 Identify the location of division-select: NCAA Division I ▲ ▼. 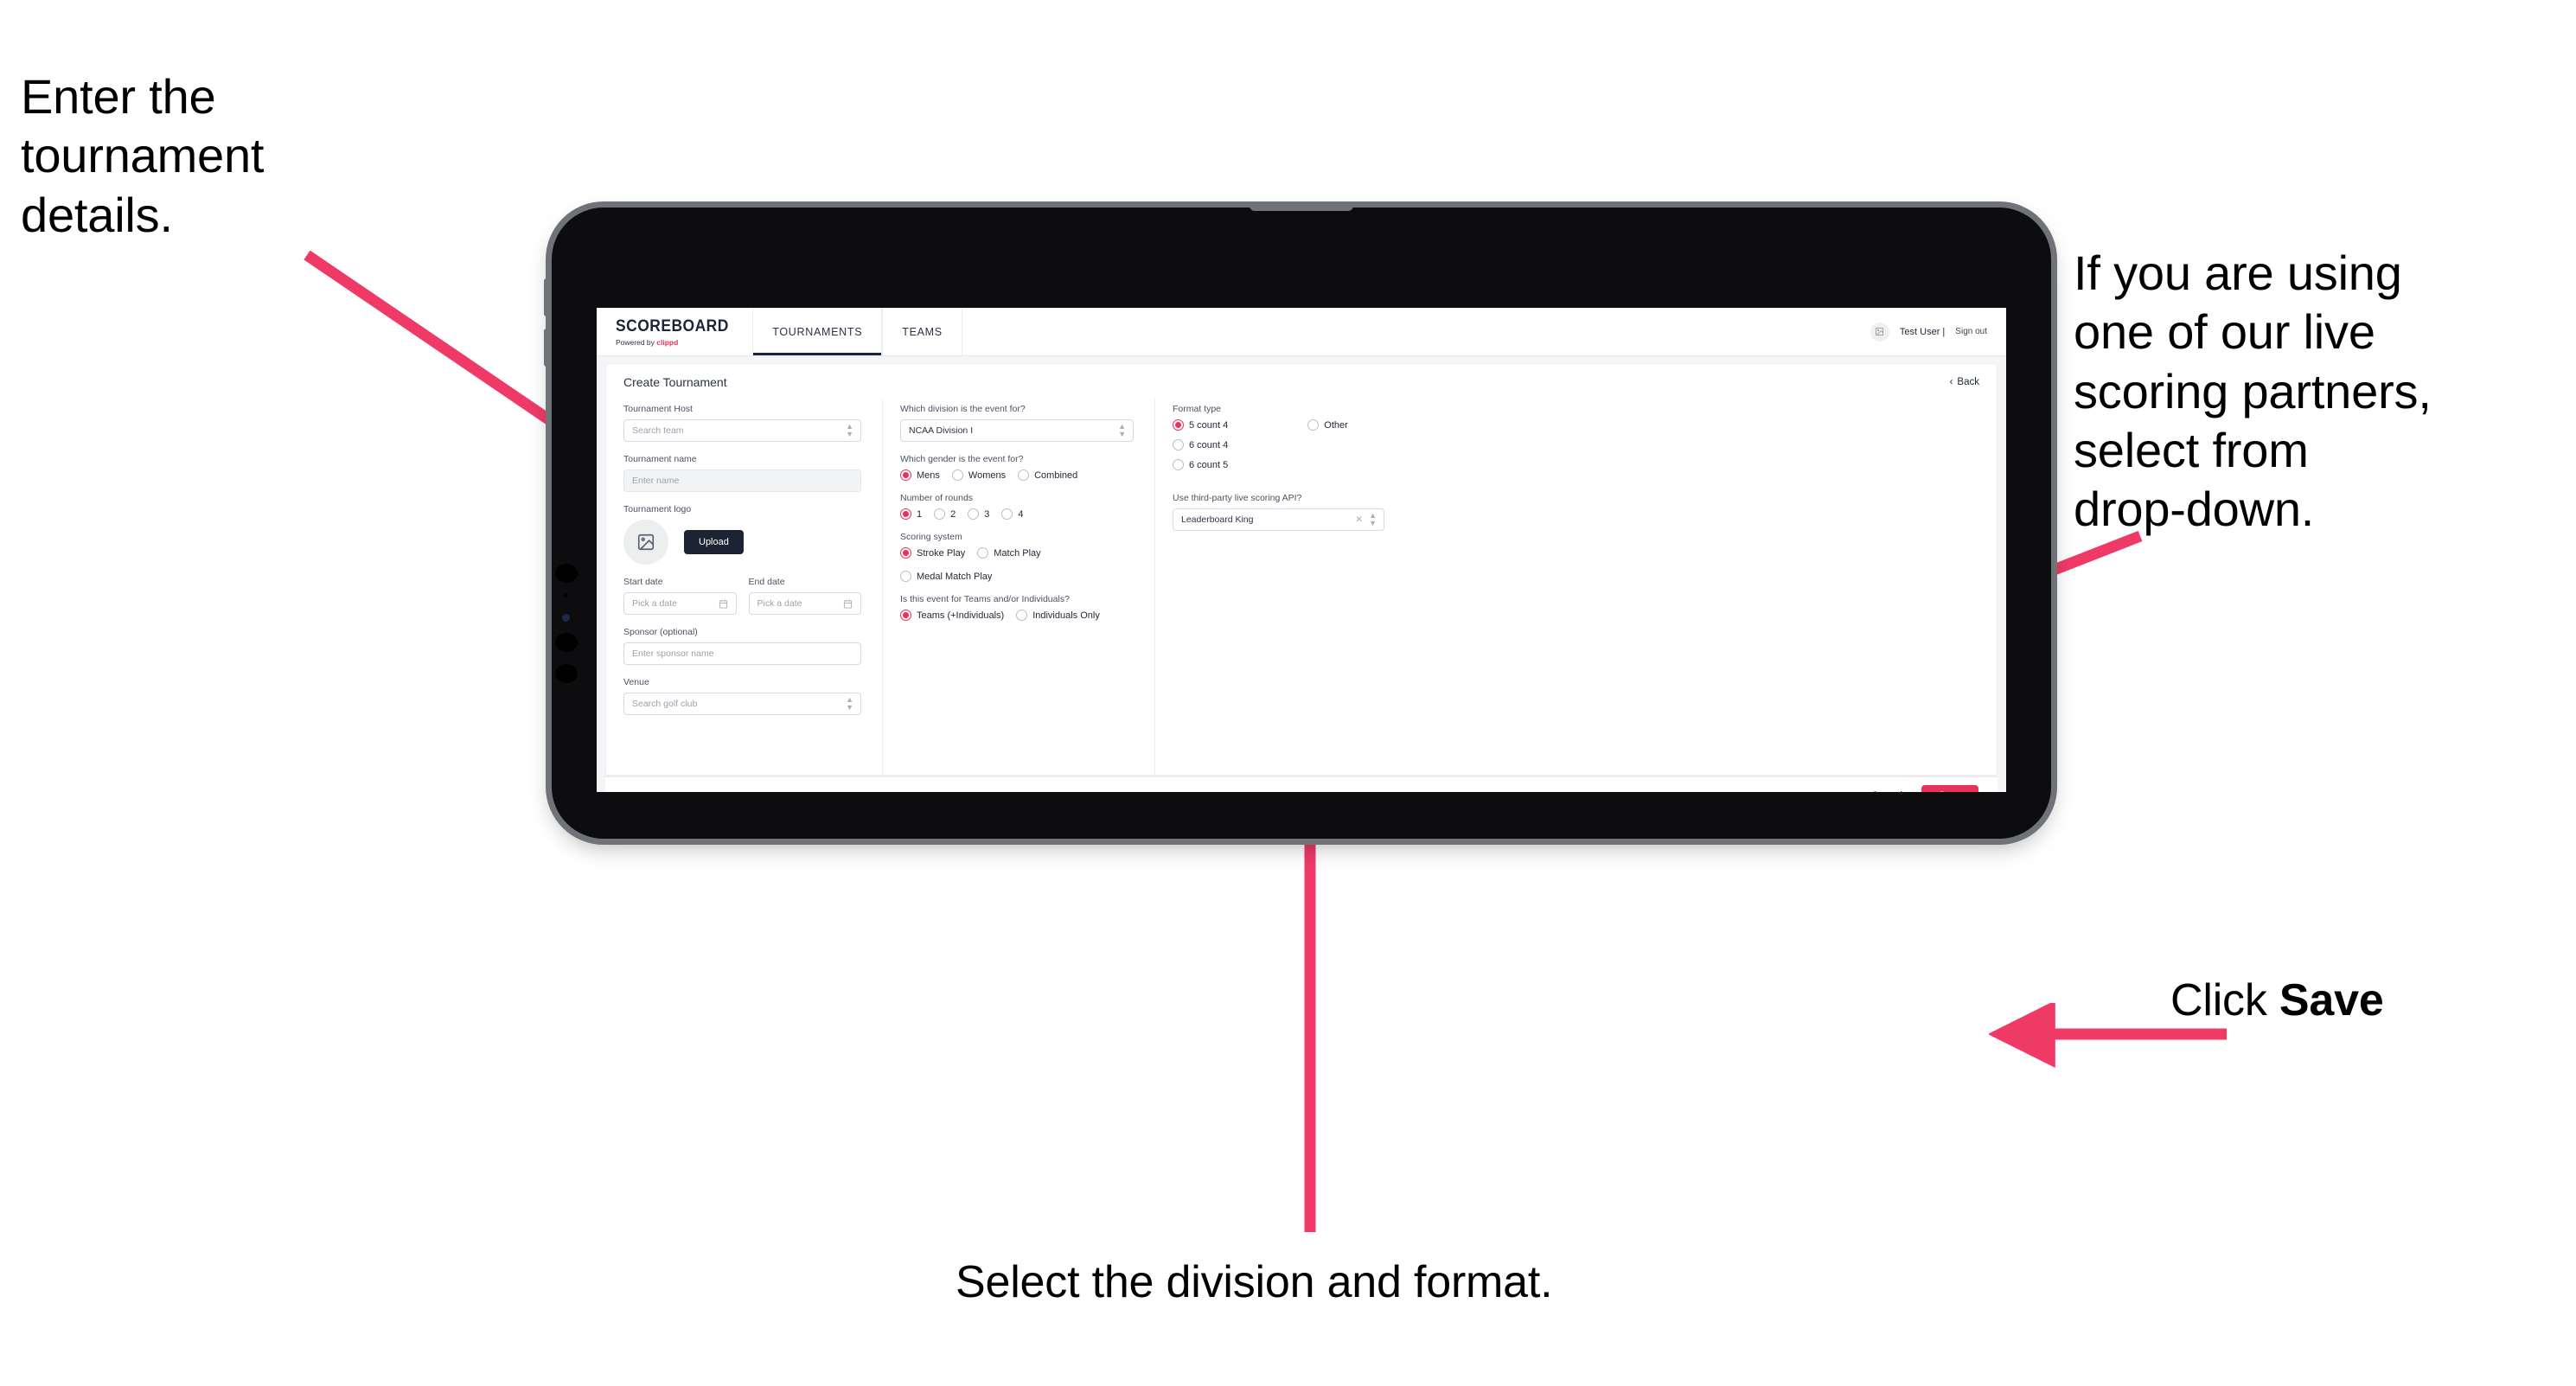
(1017, 430).